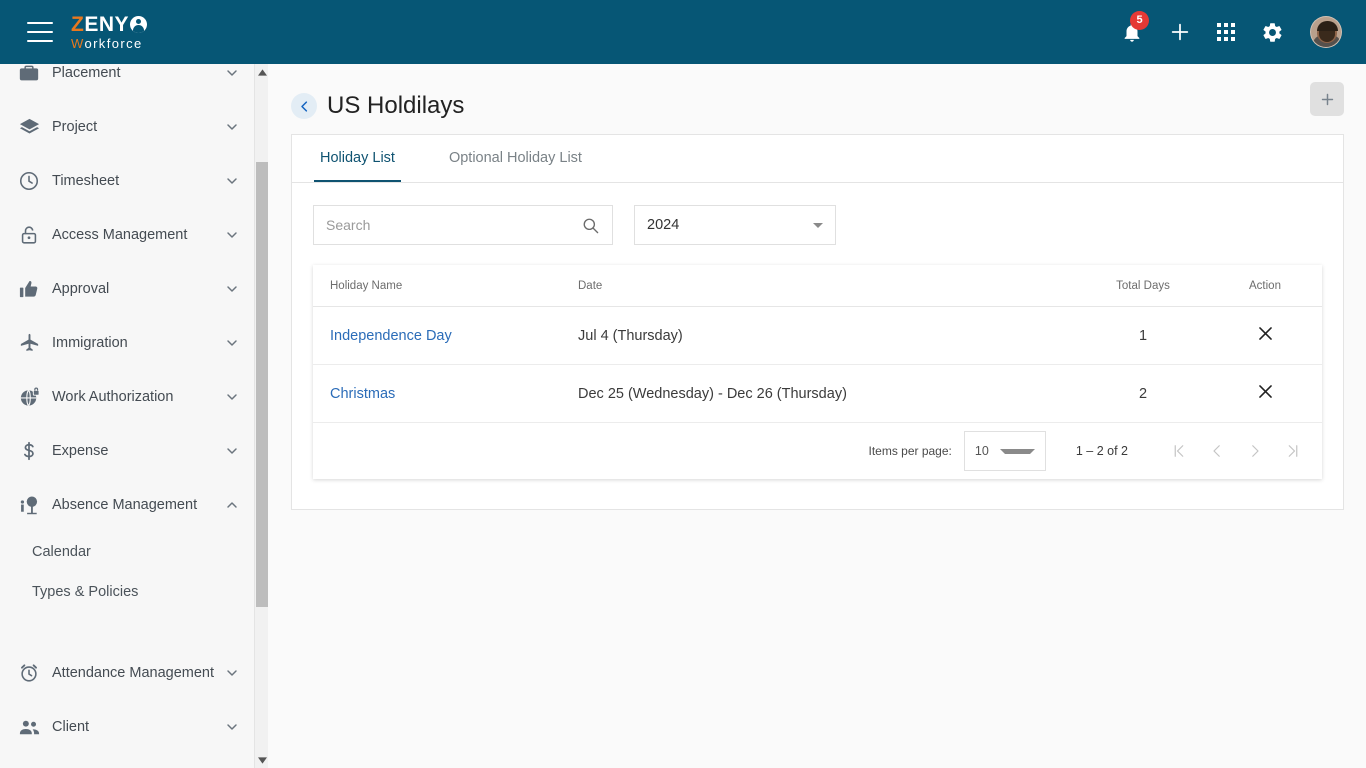  I want to click on top-app-bar: Z ENY Workforce 5, so click(683, 32).